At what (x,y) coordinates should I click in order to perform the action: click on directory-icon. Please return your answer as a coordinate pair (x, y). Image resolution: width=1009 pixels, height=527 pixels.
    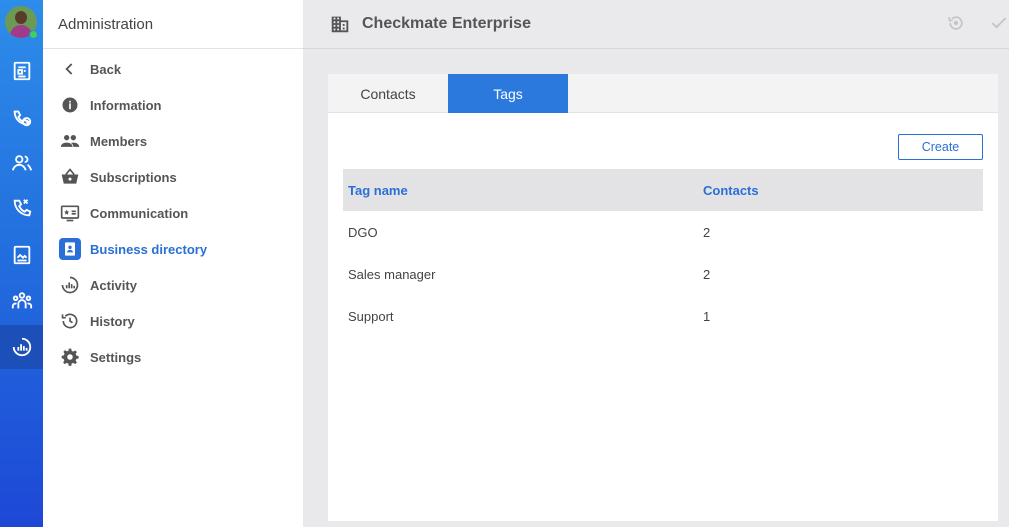
    Looking at the image, I should click on (70, 249).